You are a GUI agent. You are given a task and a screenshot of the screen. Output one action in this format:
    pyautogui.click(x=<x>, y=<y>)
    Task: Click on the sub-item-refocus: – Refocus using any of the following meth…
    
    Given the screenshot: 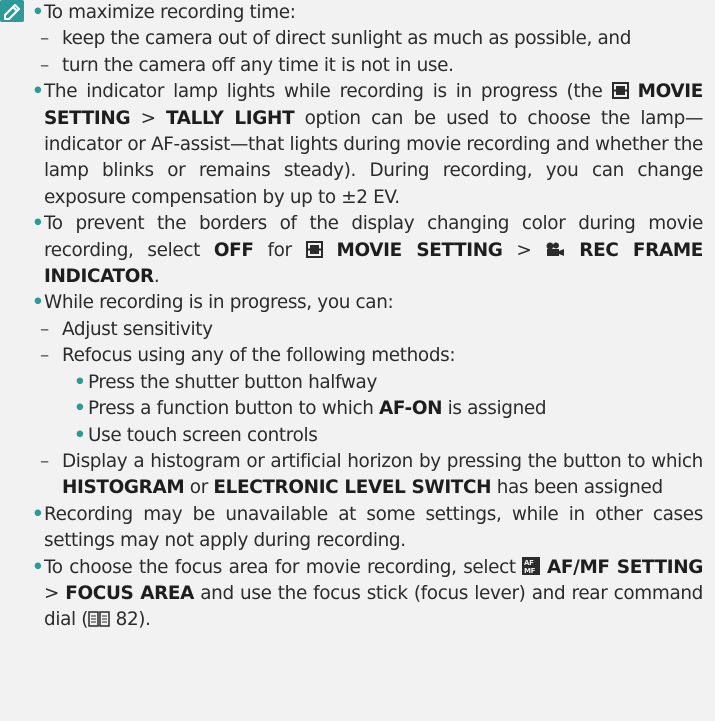 What is the action you would take?
    pyautogui.click(x=248, y=356)
    